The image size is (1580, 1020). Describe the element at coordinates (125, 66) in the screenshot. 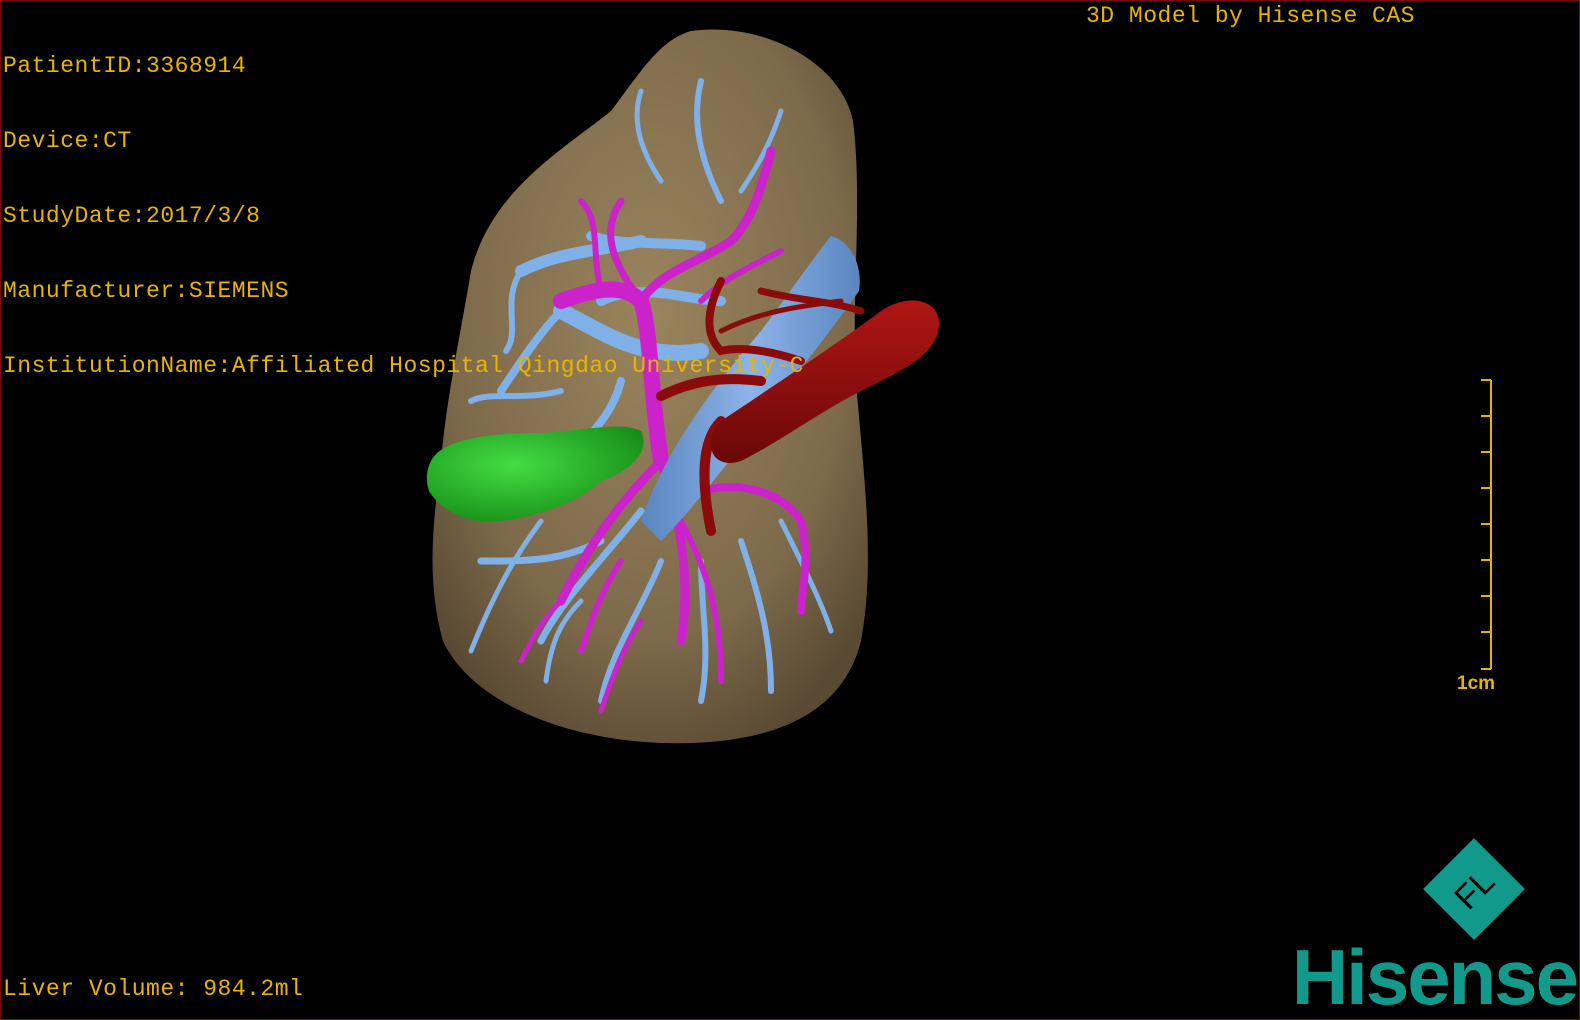

I see `patient-id-label: PatientID:3368914` at that location.